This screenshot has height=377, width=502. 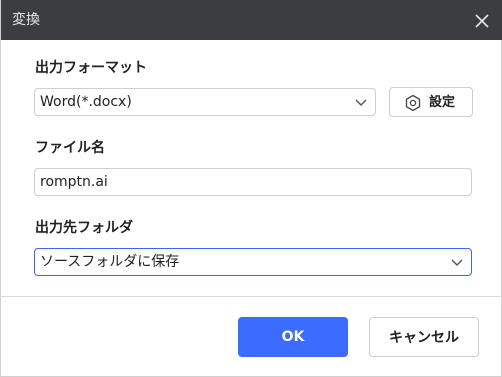 I want to click on close-button, so click(x=482, y=21).